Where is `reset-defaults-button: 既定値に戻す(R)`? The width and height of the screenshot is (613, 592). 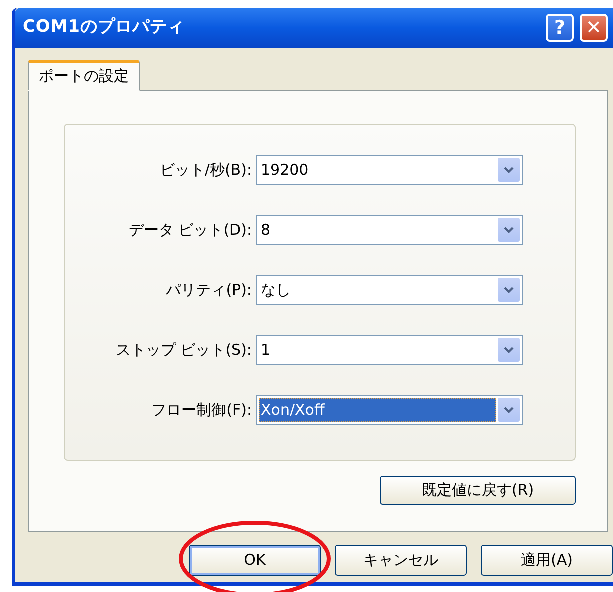 reset-defaults-button: 既定値に戻す(R) is located at coordinates (478, 490).